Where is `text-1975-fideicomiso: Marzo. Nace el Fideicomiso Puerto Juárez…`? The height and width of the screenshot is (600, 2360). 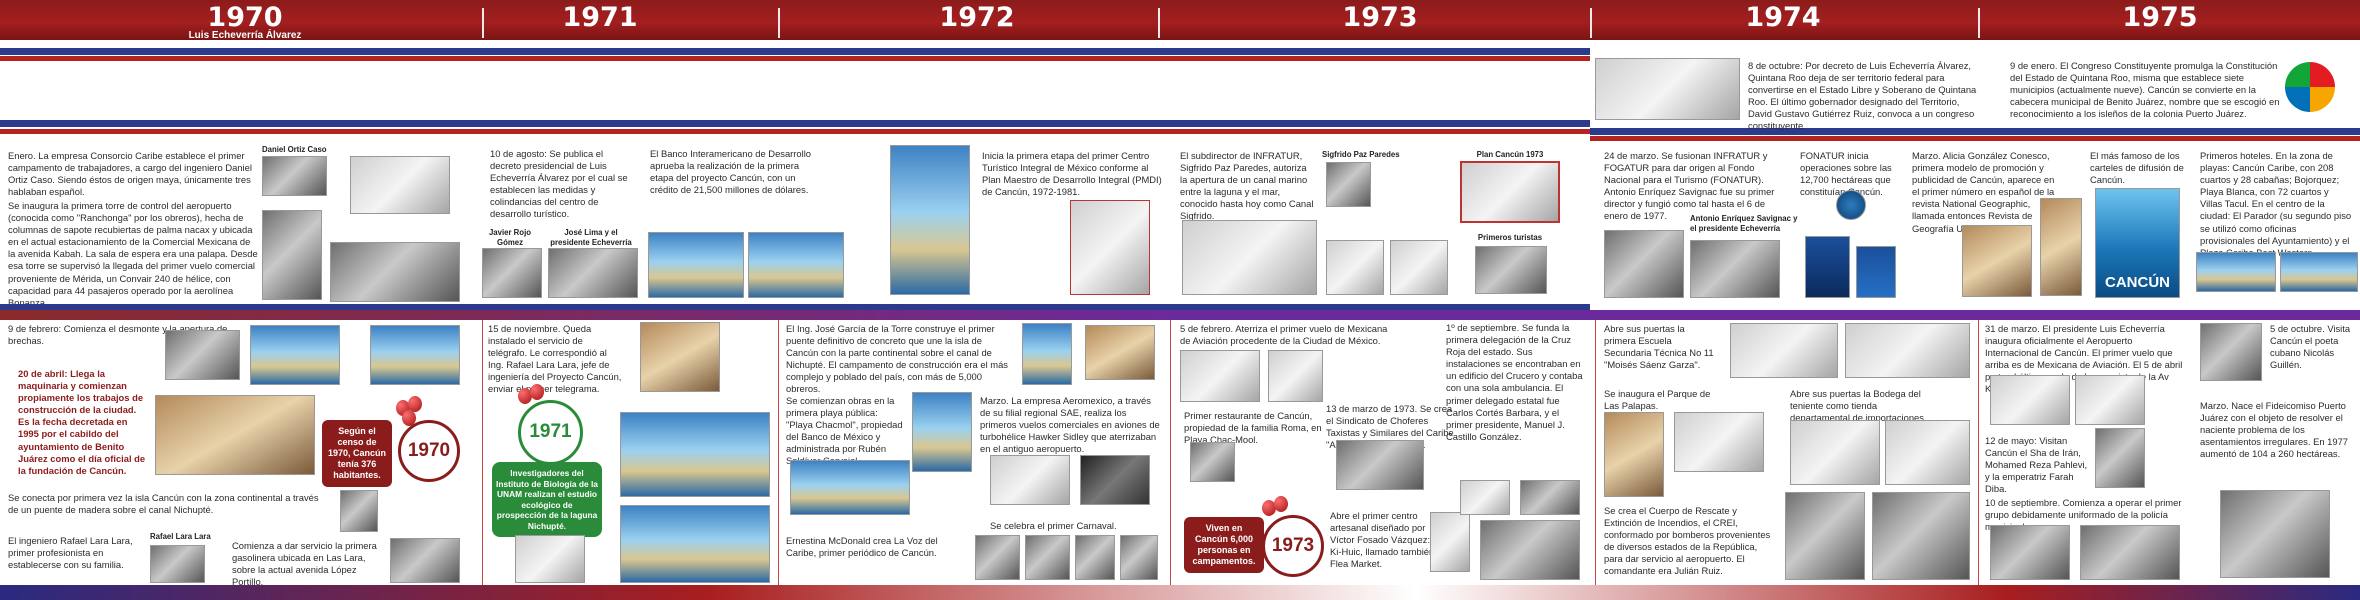 text-1975-fideicomiso: Marzo. Nace el Fideicomiso Puerto Juárez… is located at coordinates (2274, 430).